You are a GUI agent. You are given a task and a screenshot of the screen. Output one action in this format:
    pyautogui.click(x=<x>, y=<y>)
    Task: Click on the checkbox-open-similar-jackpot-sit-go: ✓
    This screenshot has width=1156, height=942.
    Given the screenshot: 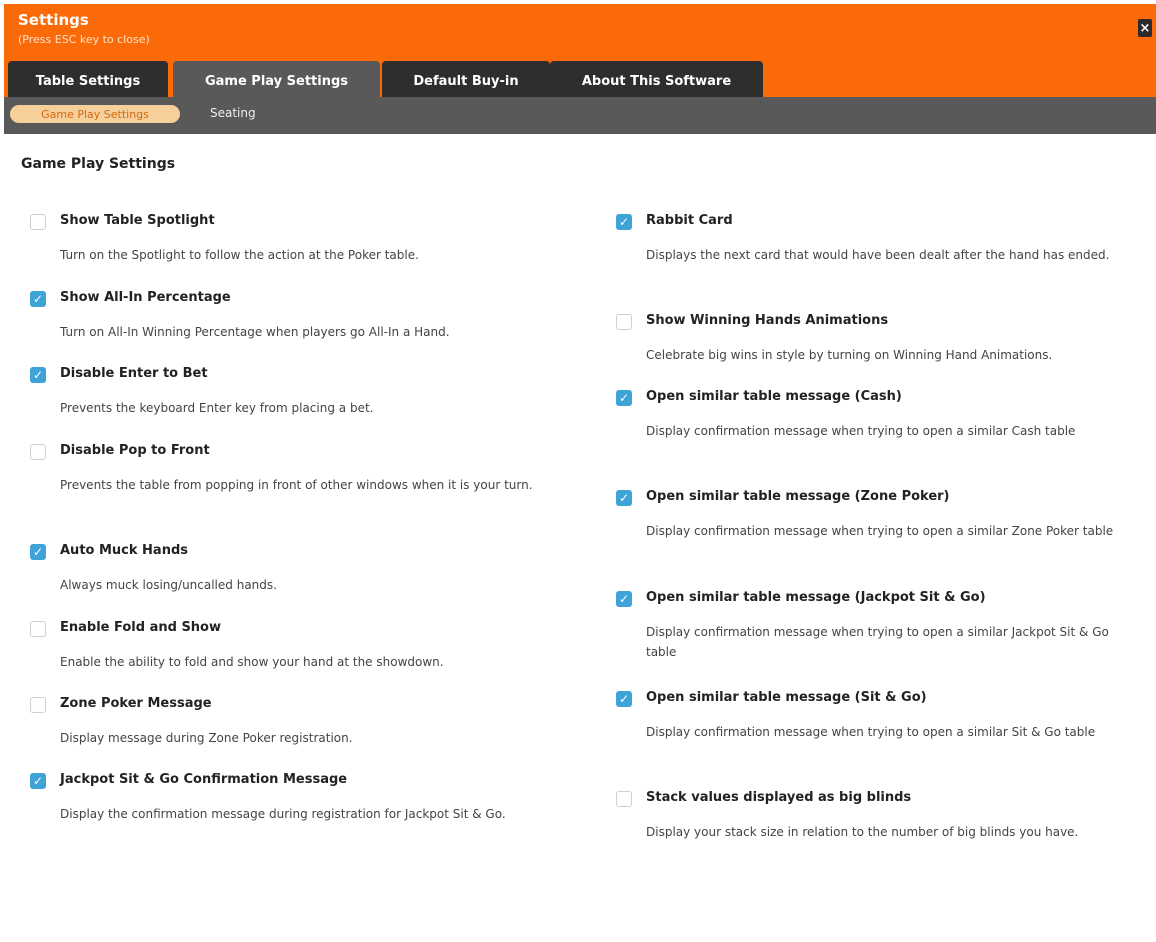 What is the action you would take?
    pyautogui.click(x=624, y=599)
    